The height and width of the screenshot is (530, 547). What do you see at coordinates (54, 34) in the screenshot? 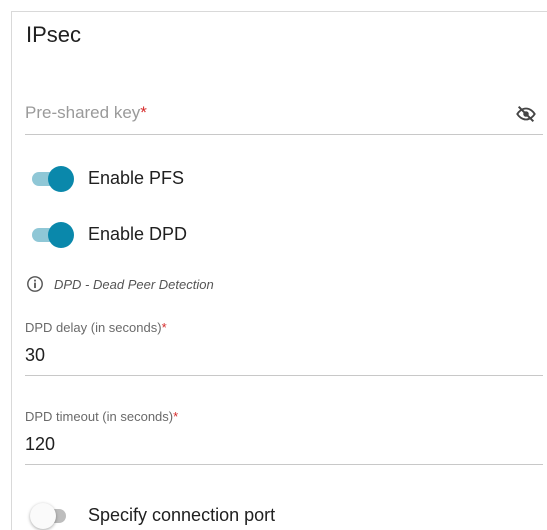
I see `section-title: IPsec` at bounding box center [54, 34].